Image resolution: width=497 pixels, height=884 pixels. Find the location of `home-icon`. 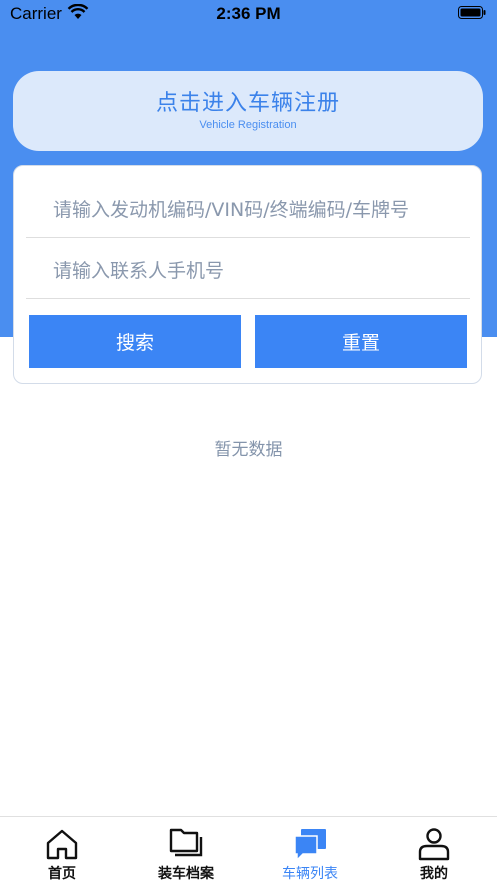

home-icon is located at coordinates (62, 844).